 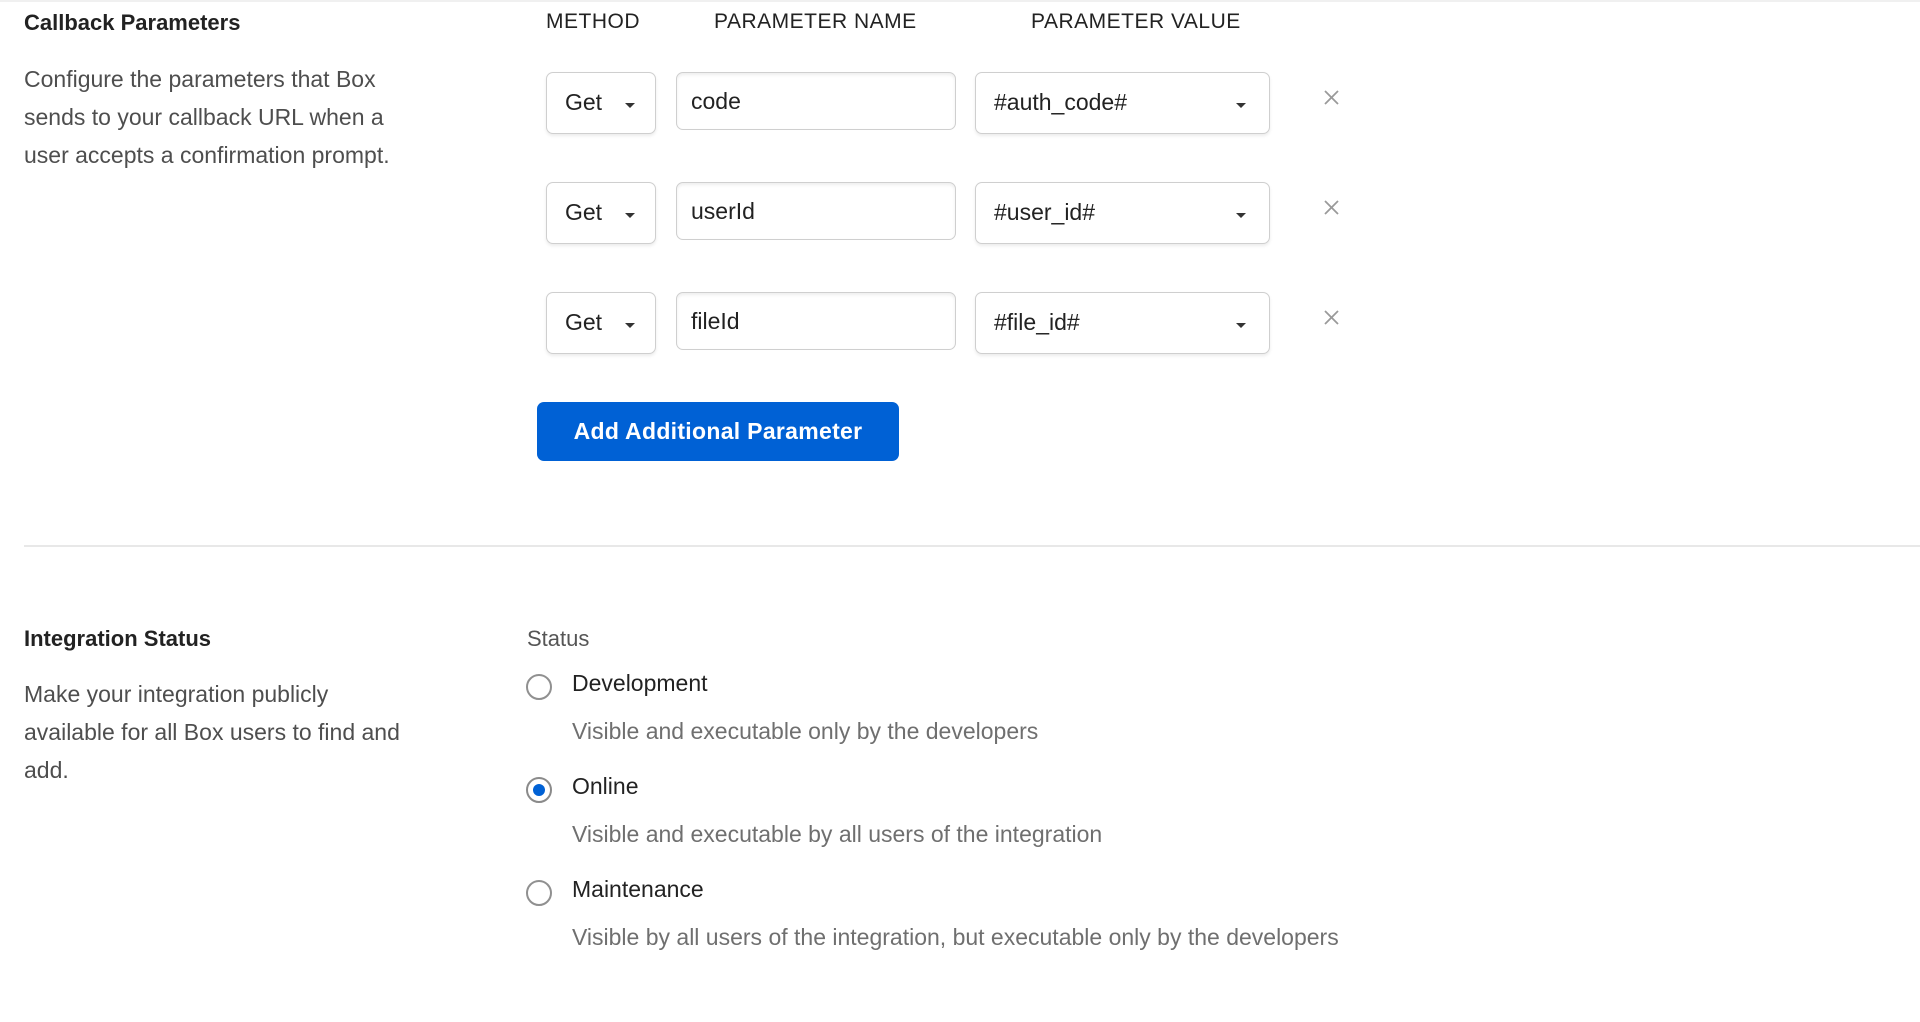 What do you see at coordinates (539, 687) in the screenshot?
I see `radio-development` at bounding box center [539, 687].